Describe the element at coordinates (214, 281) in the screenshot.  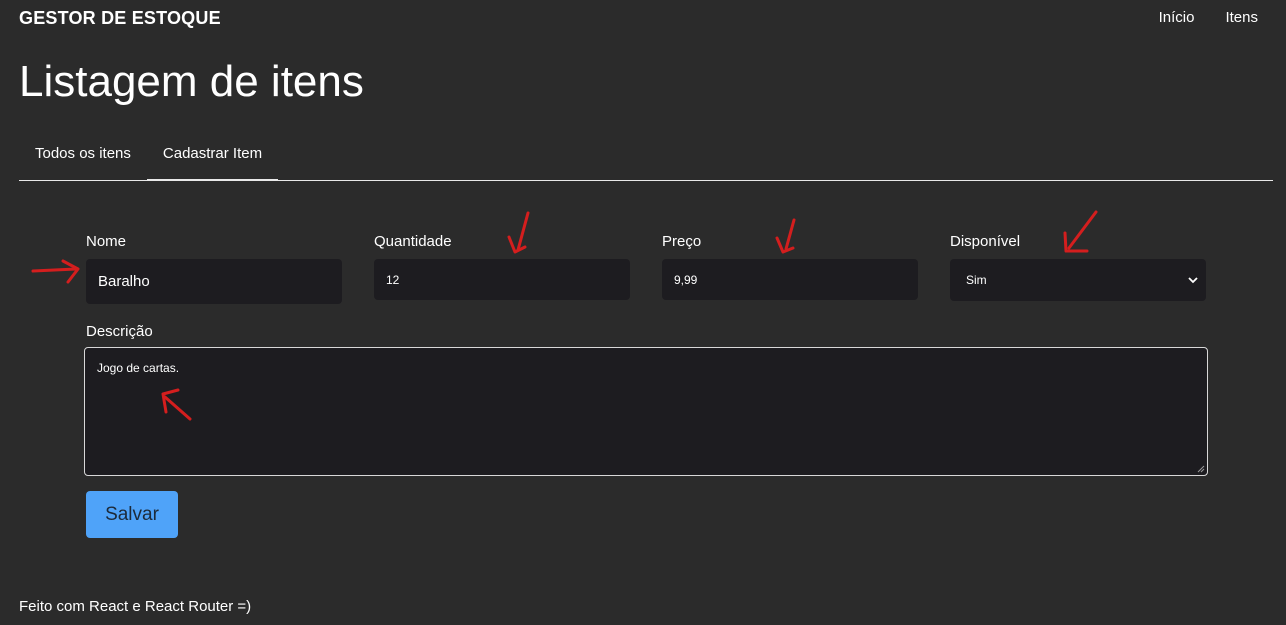
I see `nome-input: Baralho` at that location.